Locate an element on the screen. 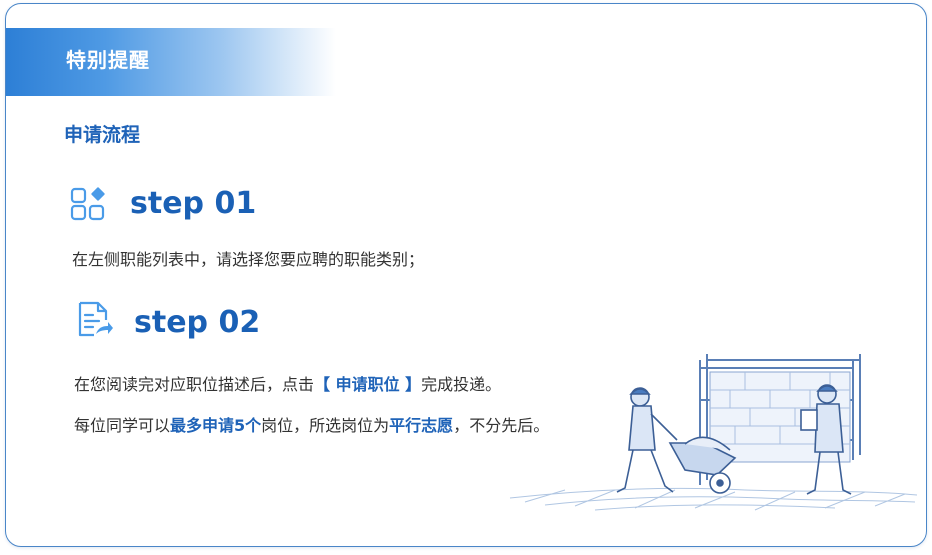 This screenshot has height=555, width=932. rule-part1: 每位同学可以 is located at coordinates (122, 425).